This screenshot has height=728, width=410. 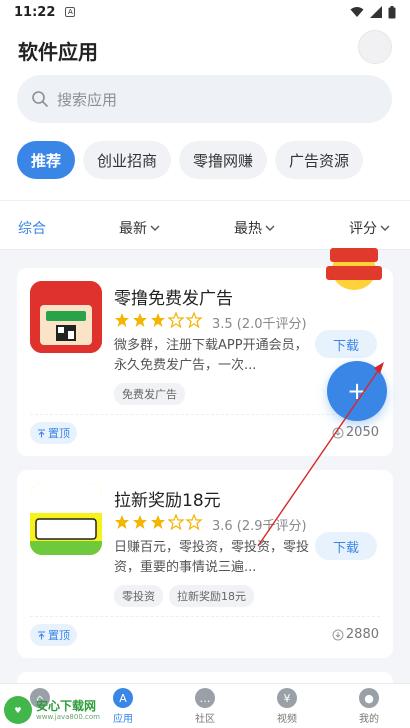 I want to click on wifi-icon, so click(x=357, y=12).